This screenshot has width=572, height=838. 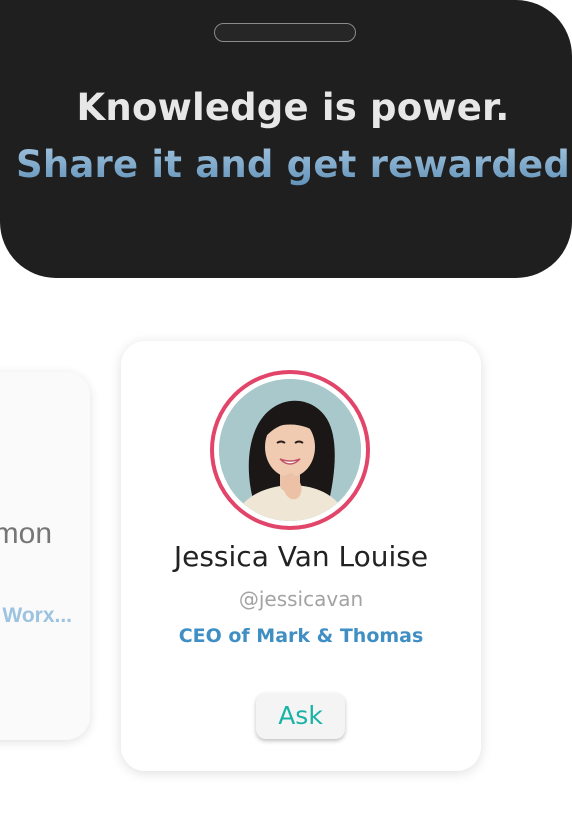 What do you see at coordinates (285, 32) in the screenshot?
I see `drag-handle` at bounding box center [285, 32].